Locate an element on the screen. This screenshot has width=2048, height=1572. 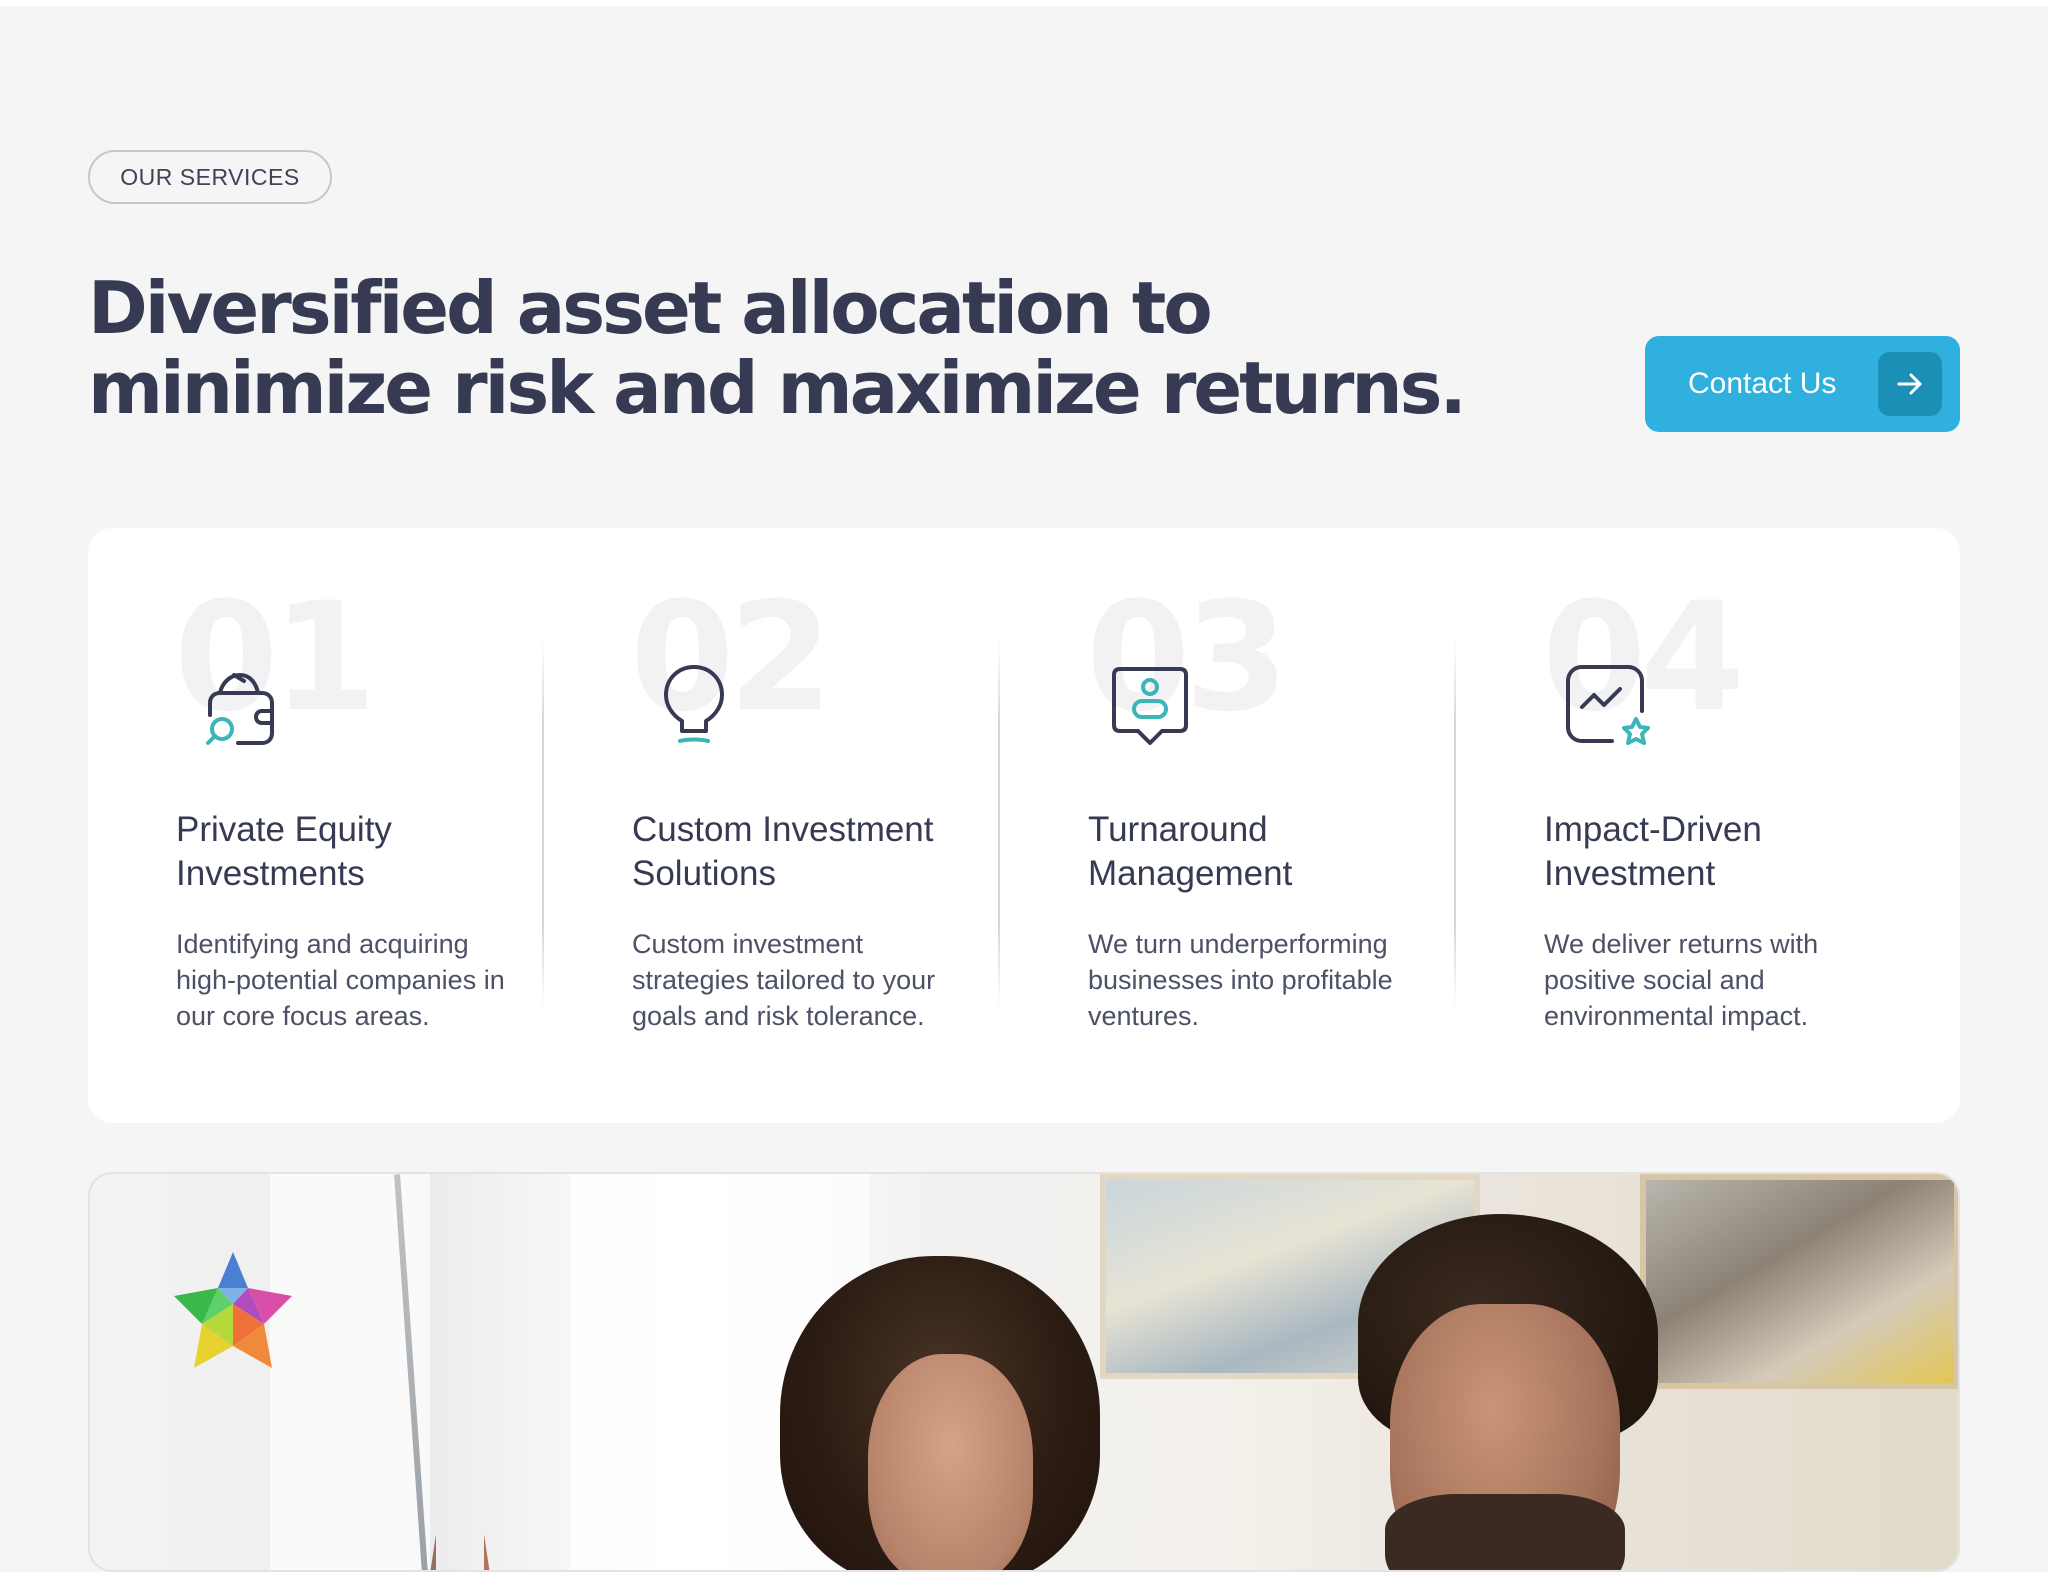
headline-line-2: minimize risk and maximize returns. is located at coordinates (777, 388).